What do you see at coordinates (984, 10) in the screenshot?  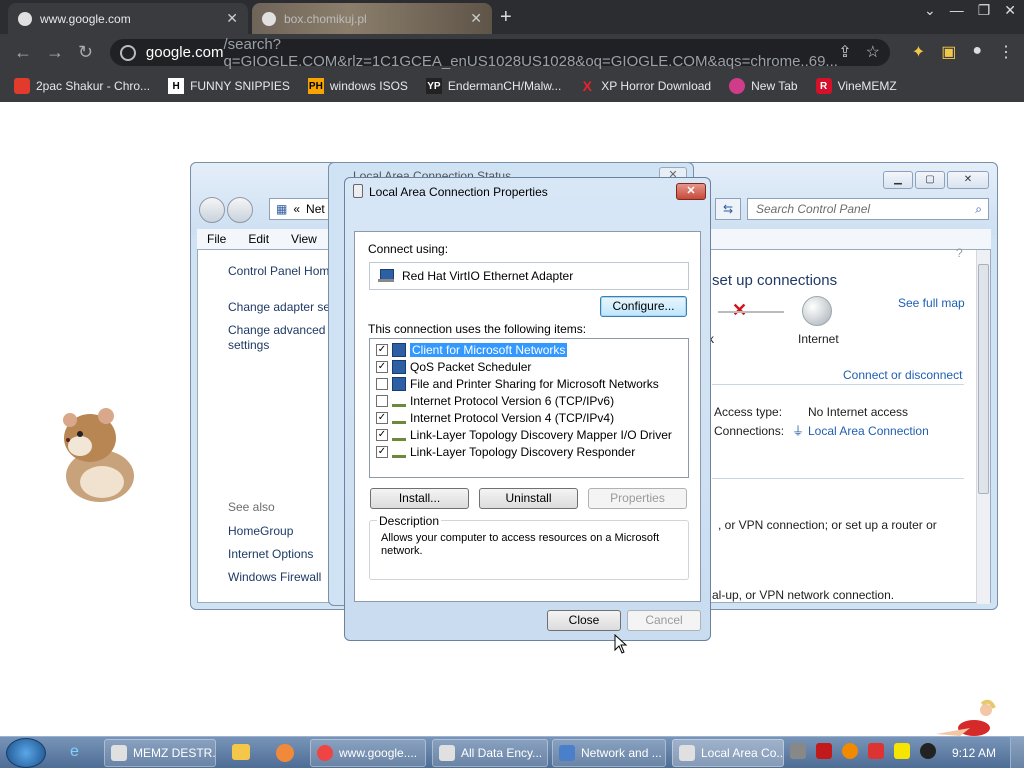 I see `restore-icon: ❐` at bounding box center [984, 10].